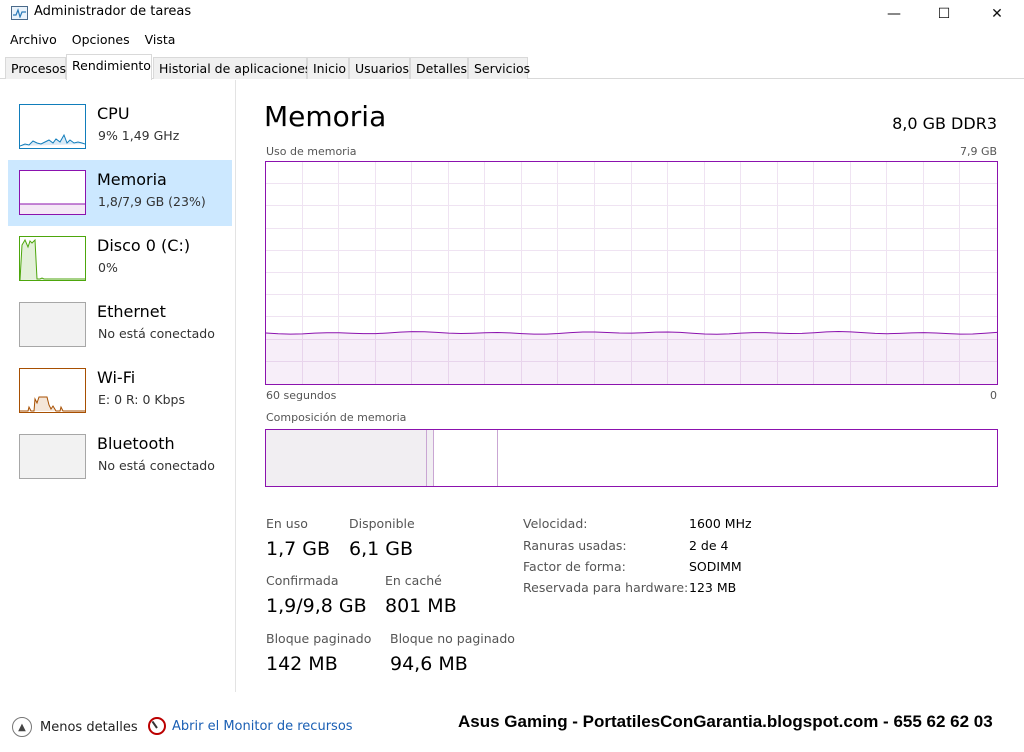 The width and height of the screenshot is (1024, 752). What do you see at coordinates (120, 457) in the screenshot?
I see `sidebar-item-bluetooth: Bluetooth No está conectado` at bounding box center [120, 457].